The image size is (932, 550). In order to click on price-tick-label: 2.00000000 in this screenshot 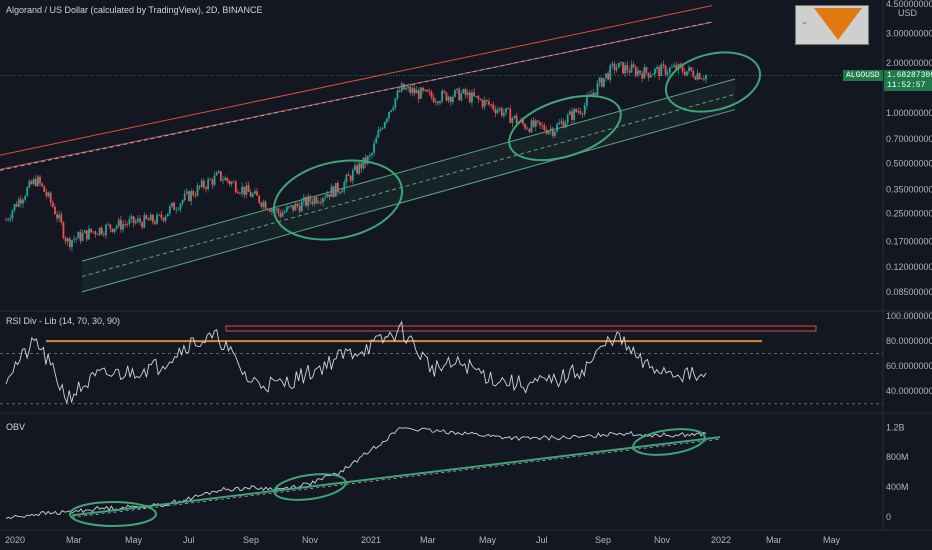, I will do `click(909, 63)`.